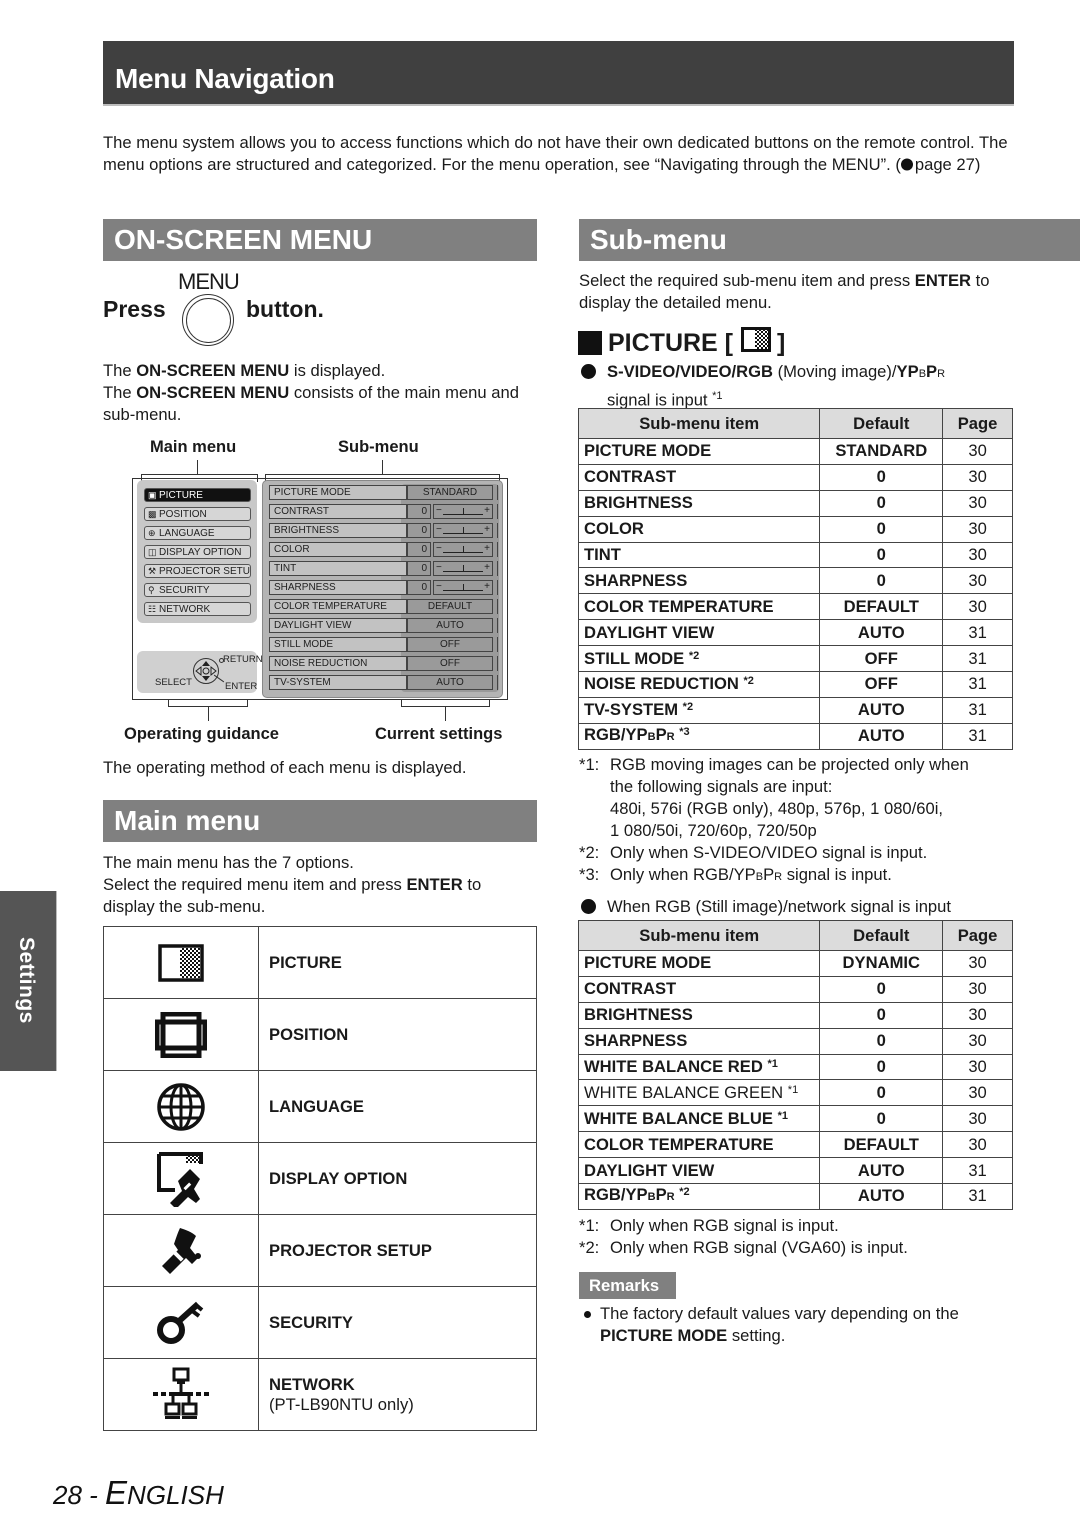 This screenshot has height=1527, width=1080. Describe the element at coordinates (795, 451) in the screenshot. I see `table-row: PICTURE MODE STANDARD 30` at that location.